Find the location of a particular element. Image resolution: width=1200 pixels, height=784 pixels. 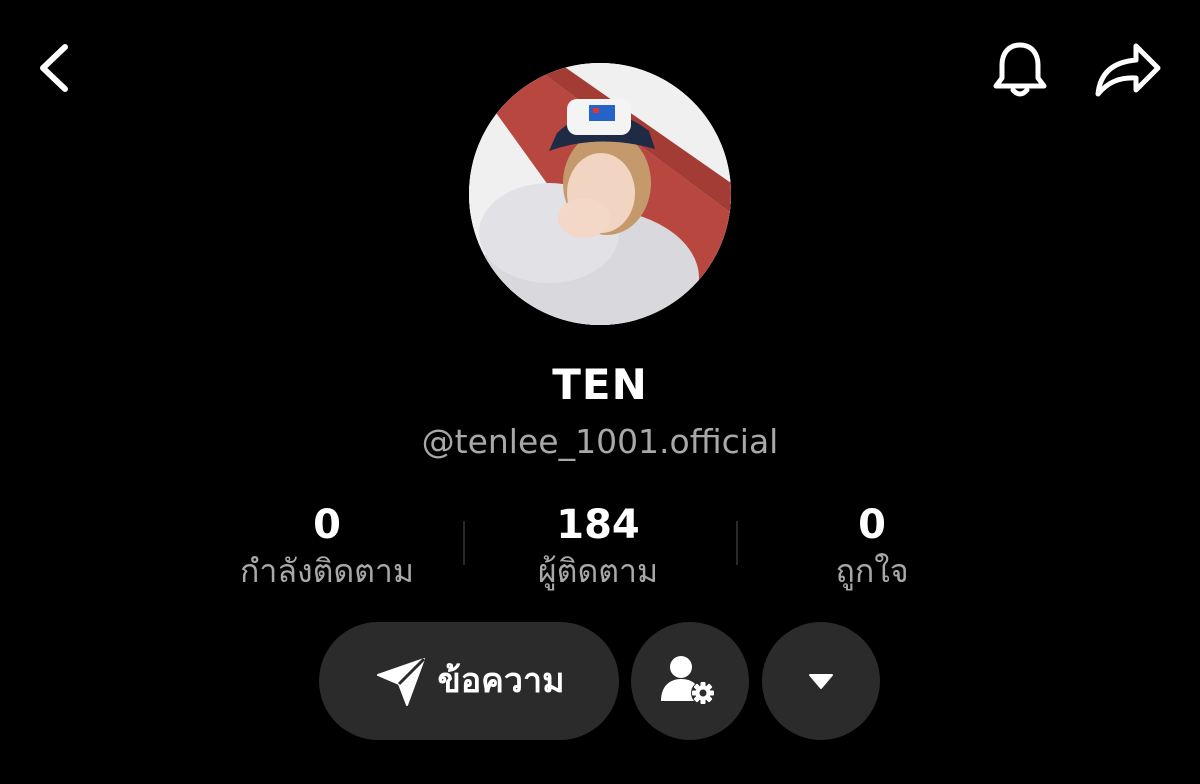

stat-followers: 184 ผู้ติดตาม is located at coordinates (598, 546).